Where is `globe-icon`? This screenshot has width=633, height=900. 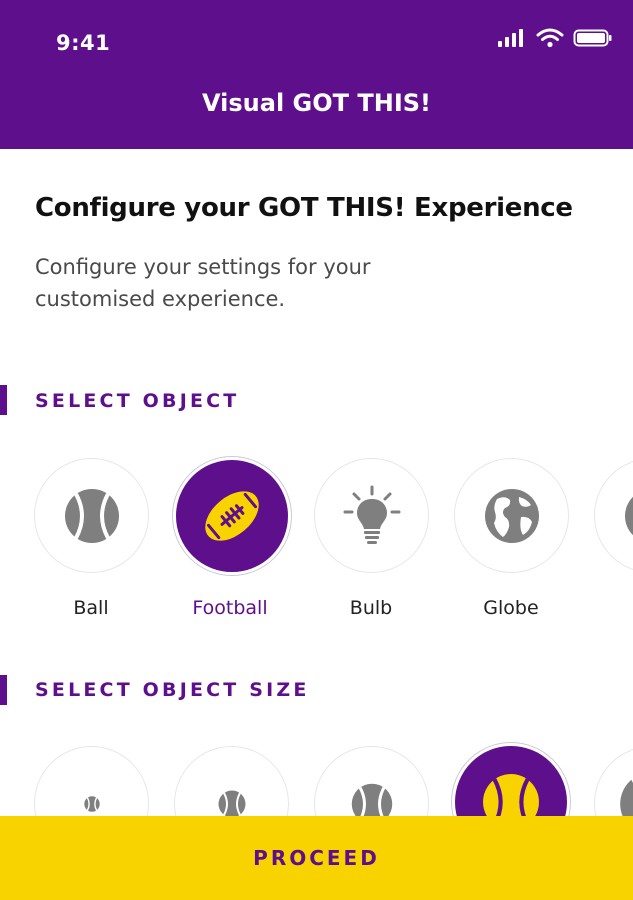 globe-icon is located at coordinates (511, 515).